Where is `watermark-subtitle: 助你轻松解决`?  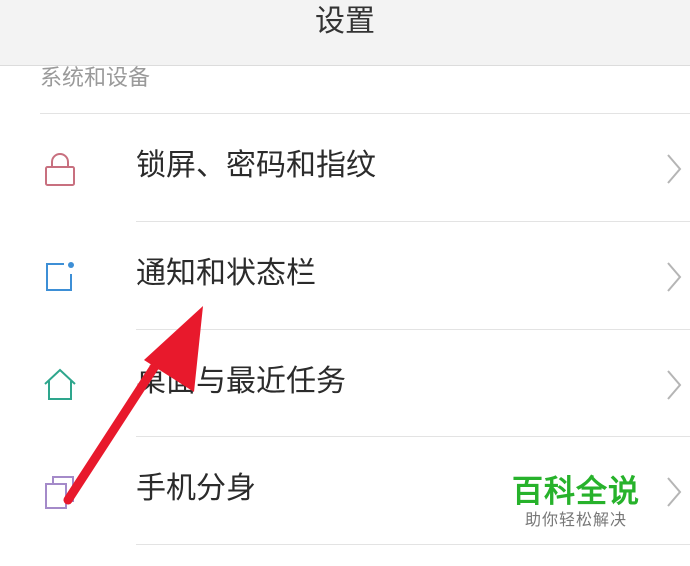
watermark-subtitle: 助你轻松解决 is located at coordinates (575, 519).